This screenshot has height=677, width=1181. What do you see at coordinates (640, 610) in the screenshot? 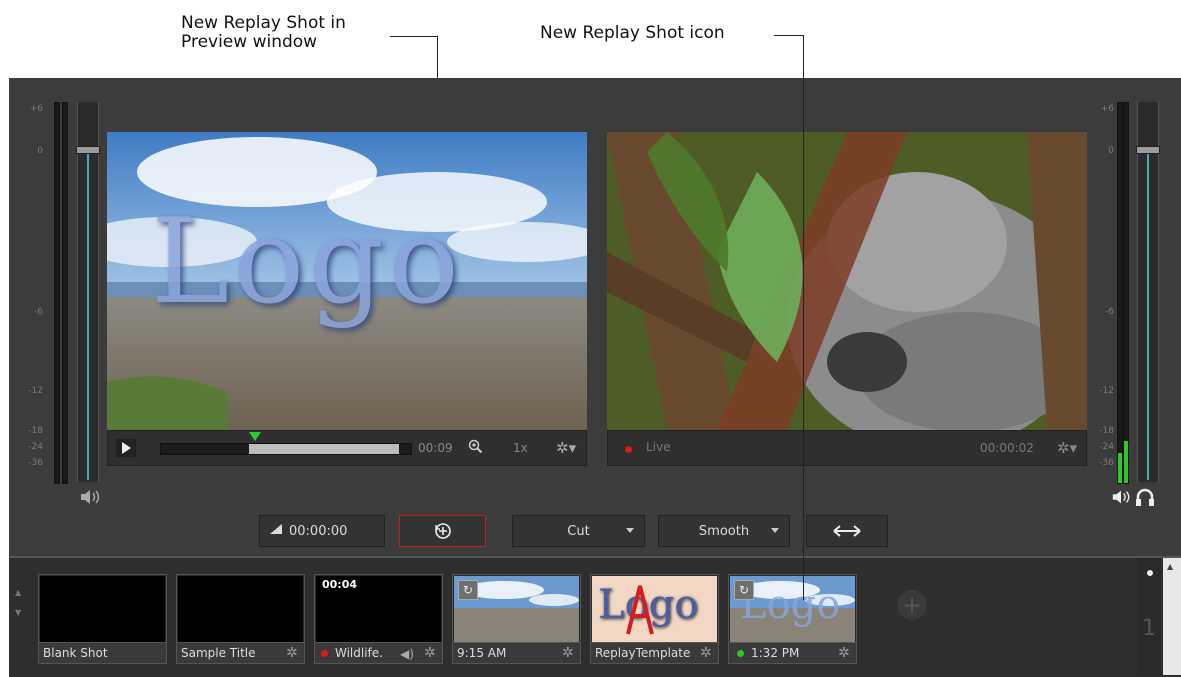
I see `template-a-mark` at bounding box center [640, 610].